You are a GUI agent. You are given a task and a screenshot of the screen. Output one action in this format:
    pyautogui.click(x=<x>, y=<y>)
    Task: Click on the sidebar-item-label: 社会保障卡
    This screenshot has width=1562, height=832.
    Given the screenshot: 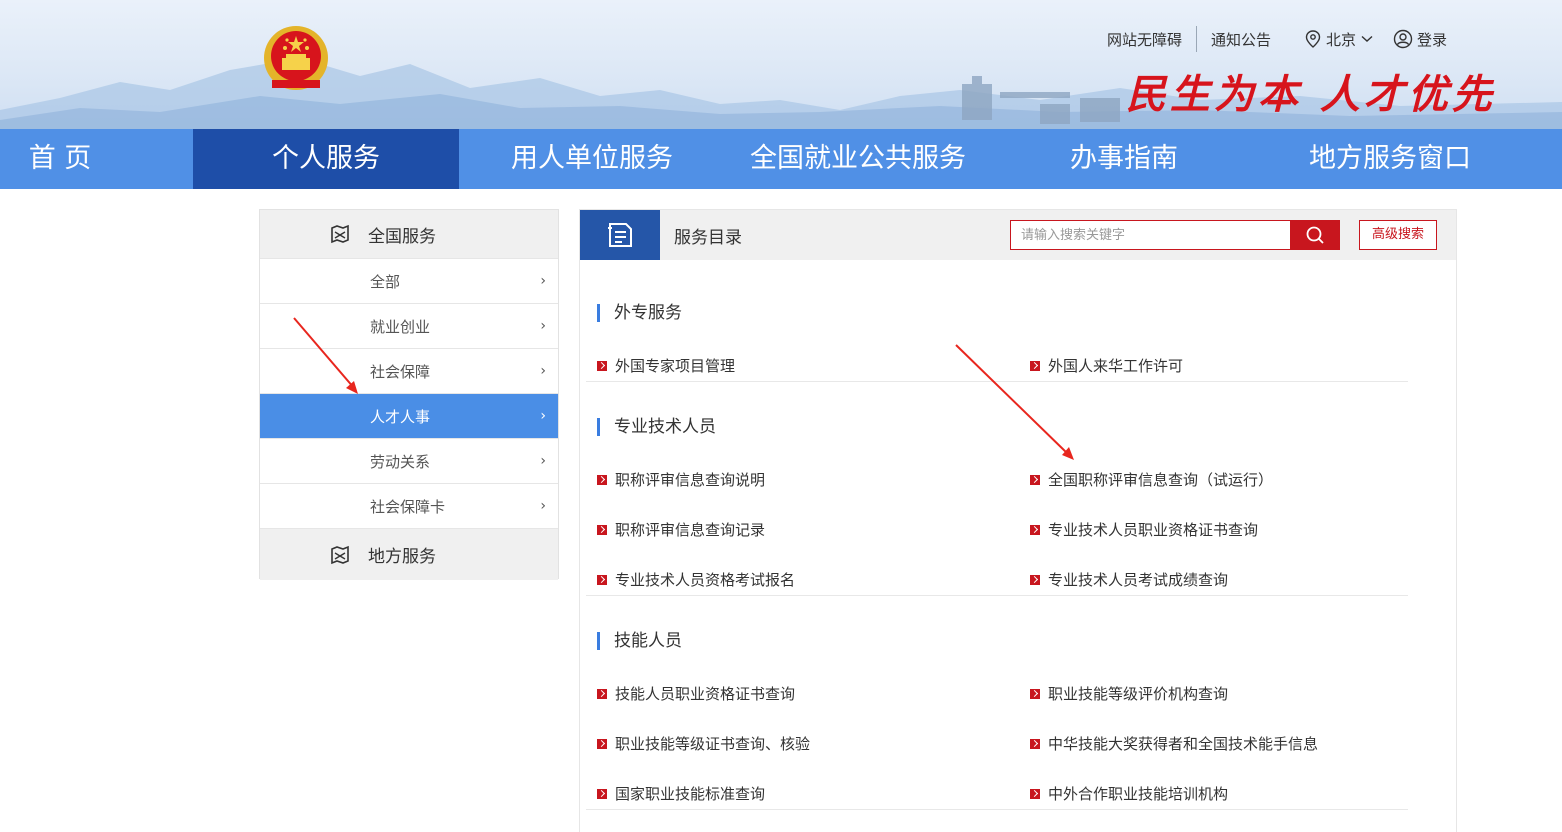 What is the action you would take?
    pyautogui.click(x=408, y=506)
    